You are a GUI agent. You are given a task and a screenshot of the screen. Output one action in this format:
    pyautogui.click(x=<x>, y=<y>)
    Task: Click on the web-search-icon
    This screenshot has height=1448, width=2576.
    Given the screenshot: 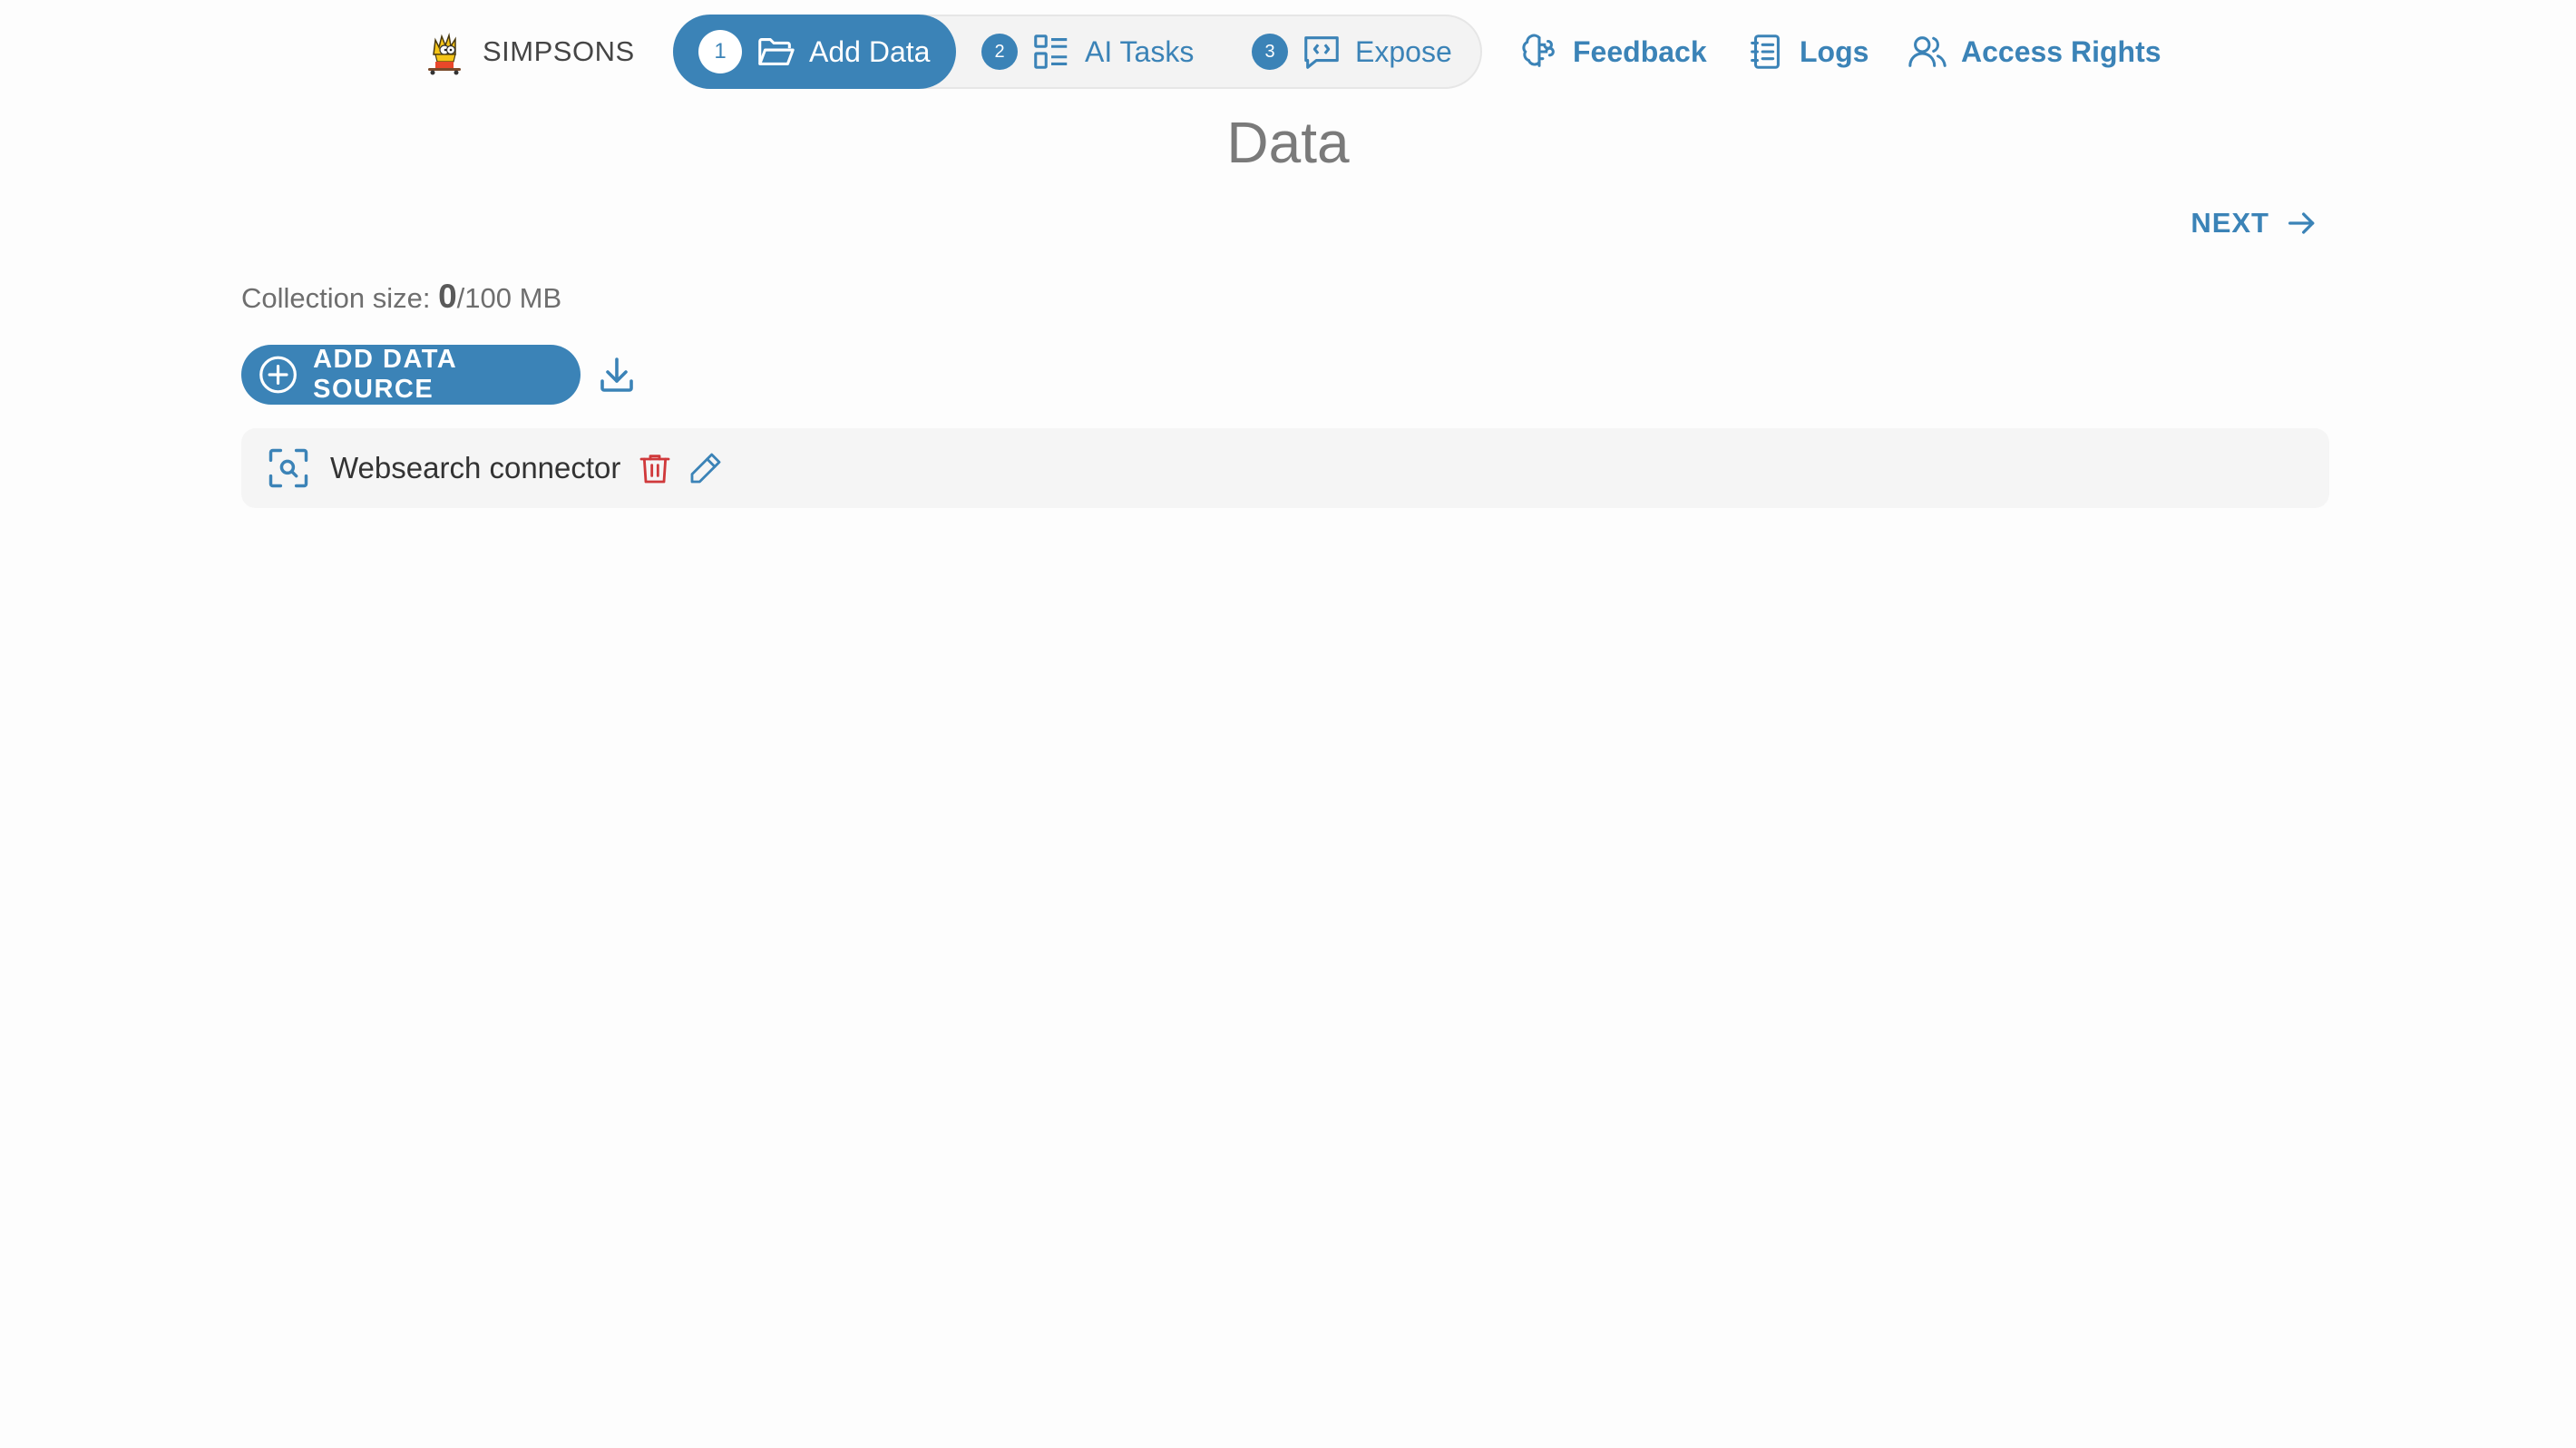 What is the action you would take?
    pyautogui.click(x=288, y=468)
    